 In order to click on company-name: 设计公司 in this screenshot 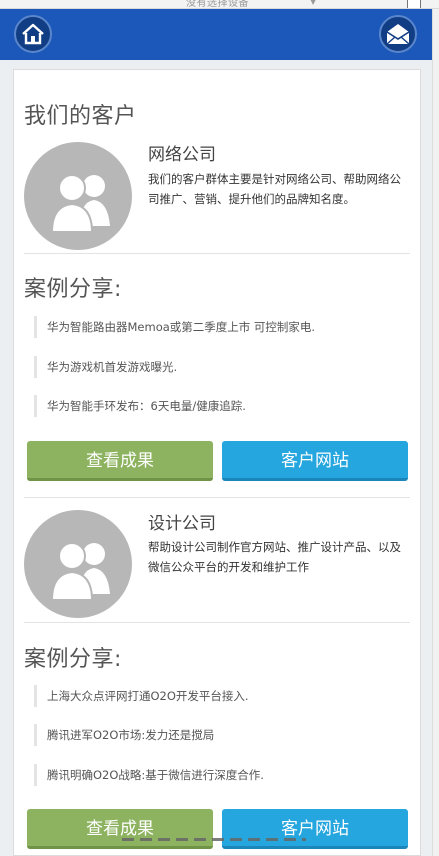, I will do `click(182, 524)`.